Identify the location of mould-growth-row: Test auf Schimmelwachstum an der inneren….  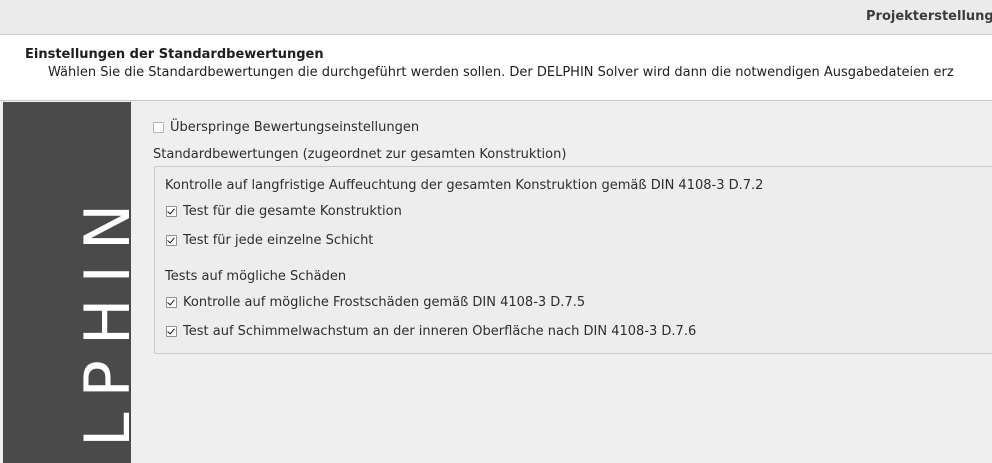
(431, 331).